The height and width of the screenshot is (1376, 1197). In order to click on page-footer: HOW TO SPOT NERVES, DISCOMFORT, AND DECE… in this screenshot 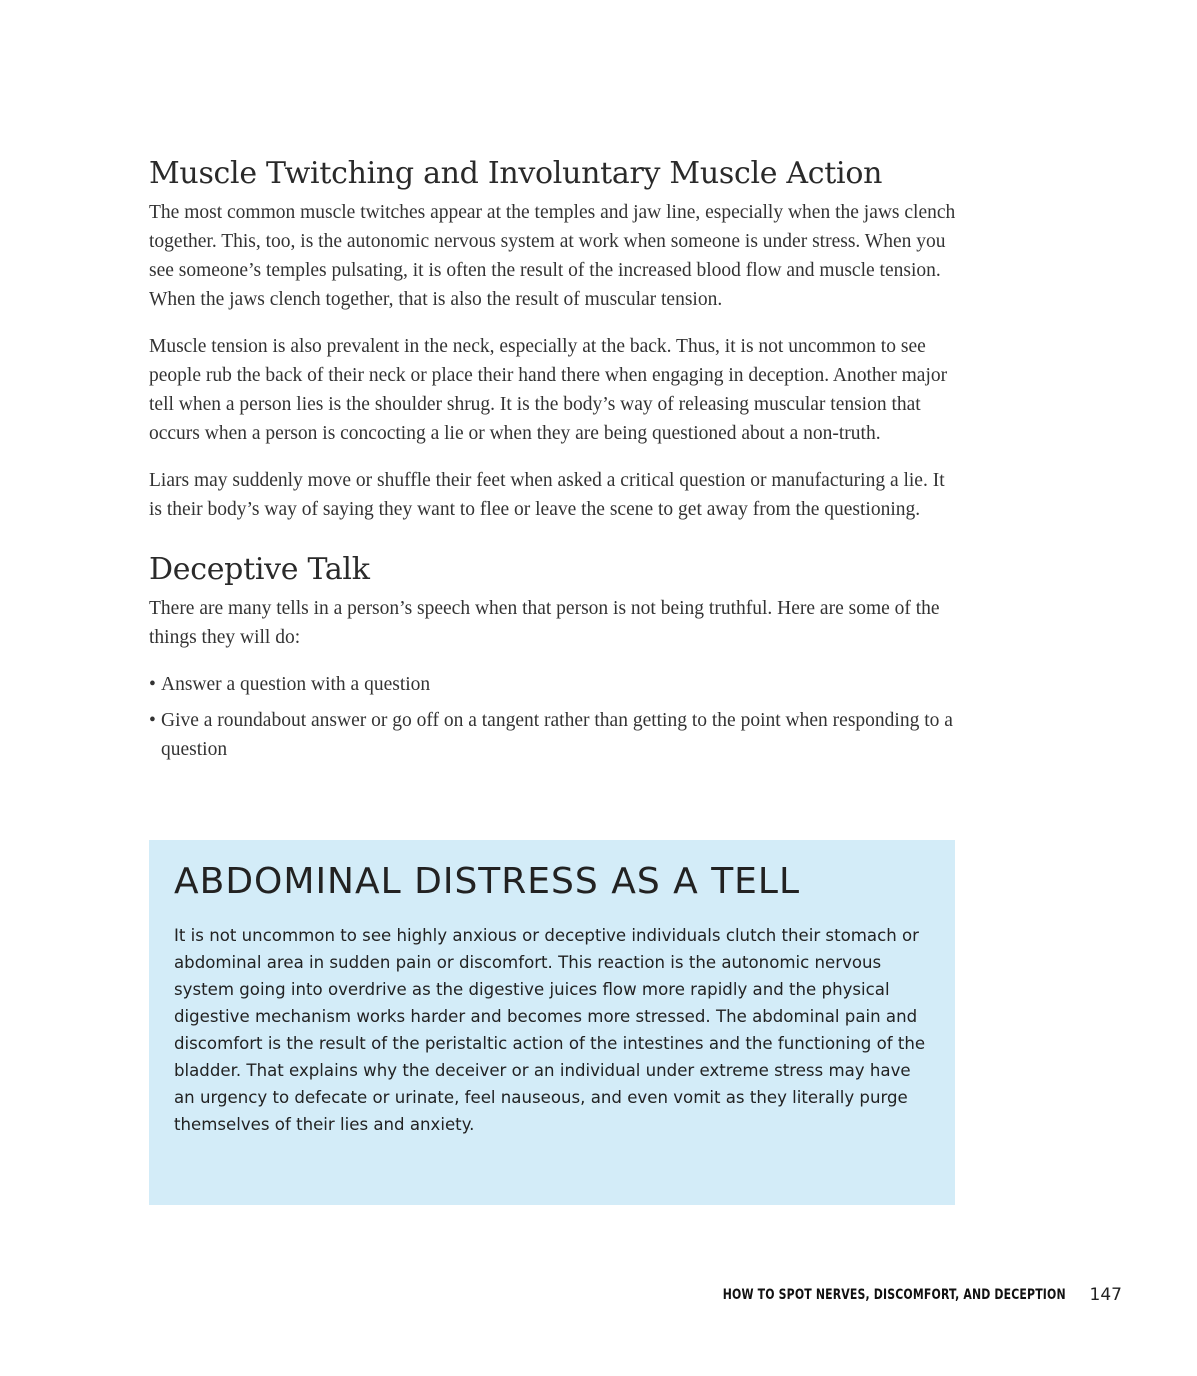, I will do `click(874, 1295)`.